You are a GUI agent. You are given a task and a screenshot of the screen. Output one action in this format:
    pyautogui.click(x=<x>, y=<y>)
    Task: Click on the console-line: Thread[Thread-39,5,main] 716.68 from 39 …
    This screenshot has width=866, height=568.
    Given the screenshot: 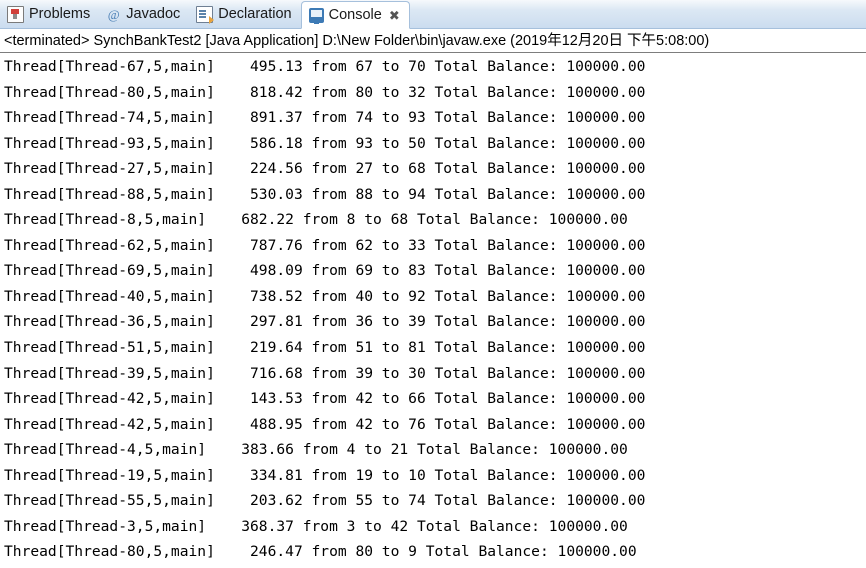 What is the action you would take?
    pyautogui.click(x=325, y=373)
    